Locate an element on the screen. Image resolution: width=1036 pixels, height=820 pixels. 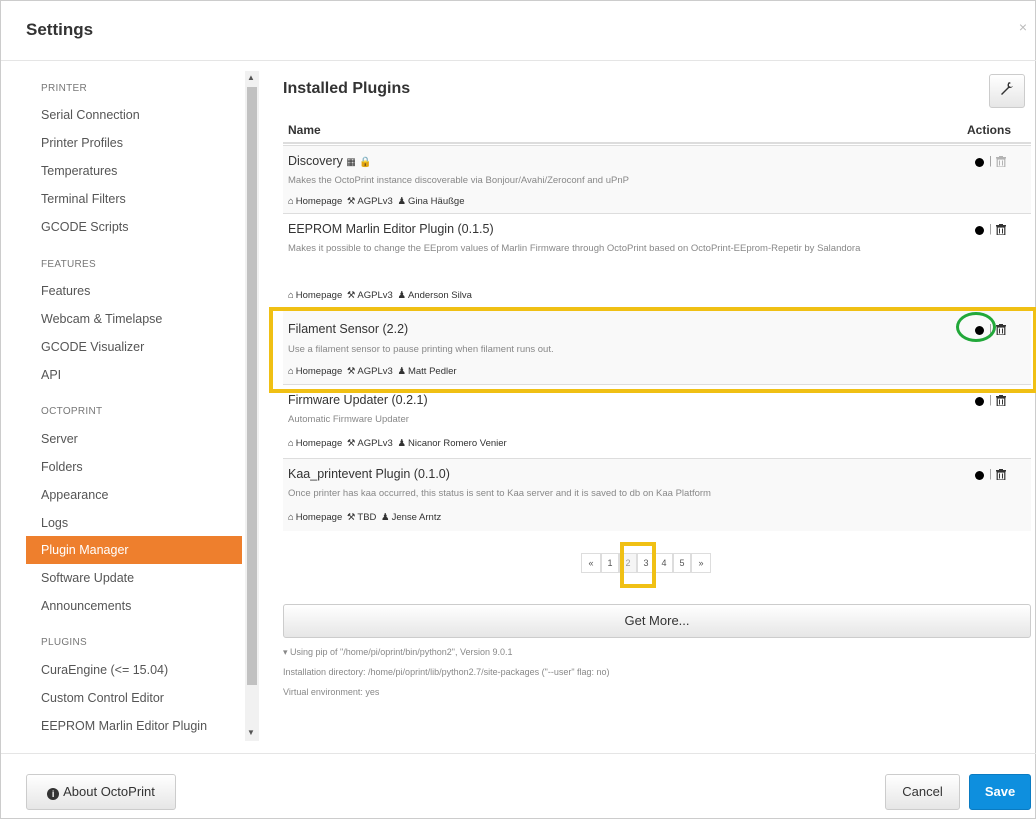
author-text: Anderson Silva is located at coordinates (439, 295).